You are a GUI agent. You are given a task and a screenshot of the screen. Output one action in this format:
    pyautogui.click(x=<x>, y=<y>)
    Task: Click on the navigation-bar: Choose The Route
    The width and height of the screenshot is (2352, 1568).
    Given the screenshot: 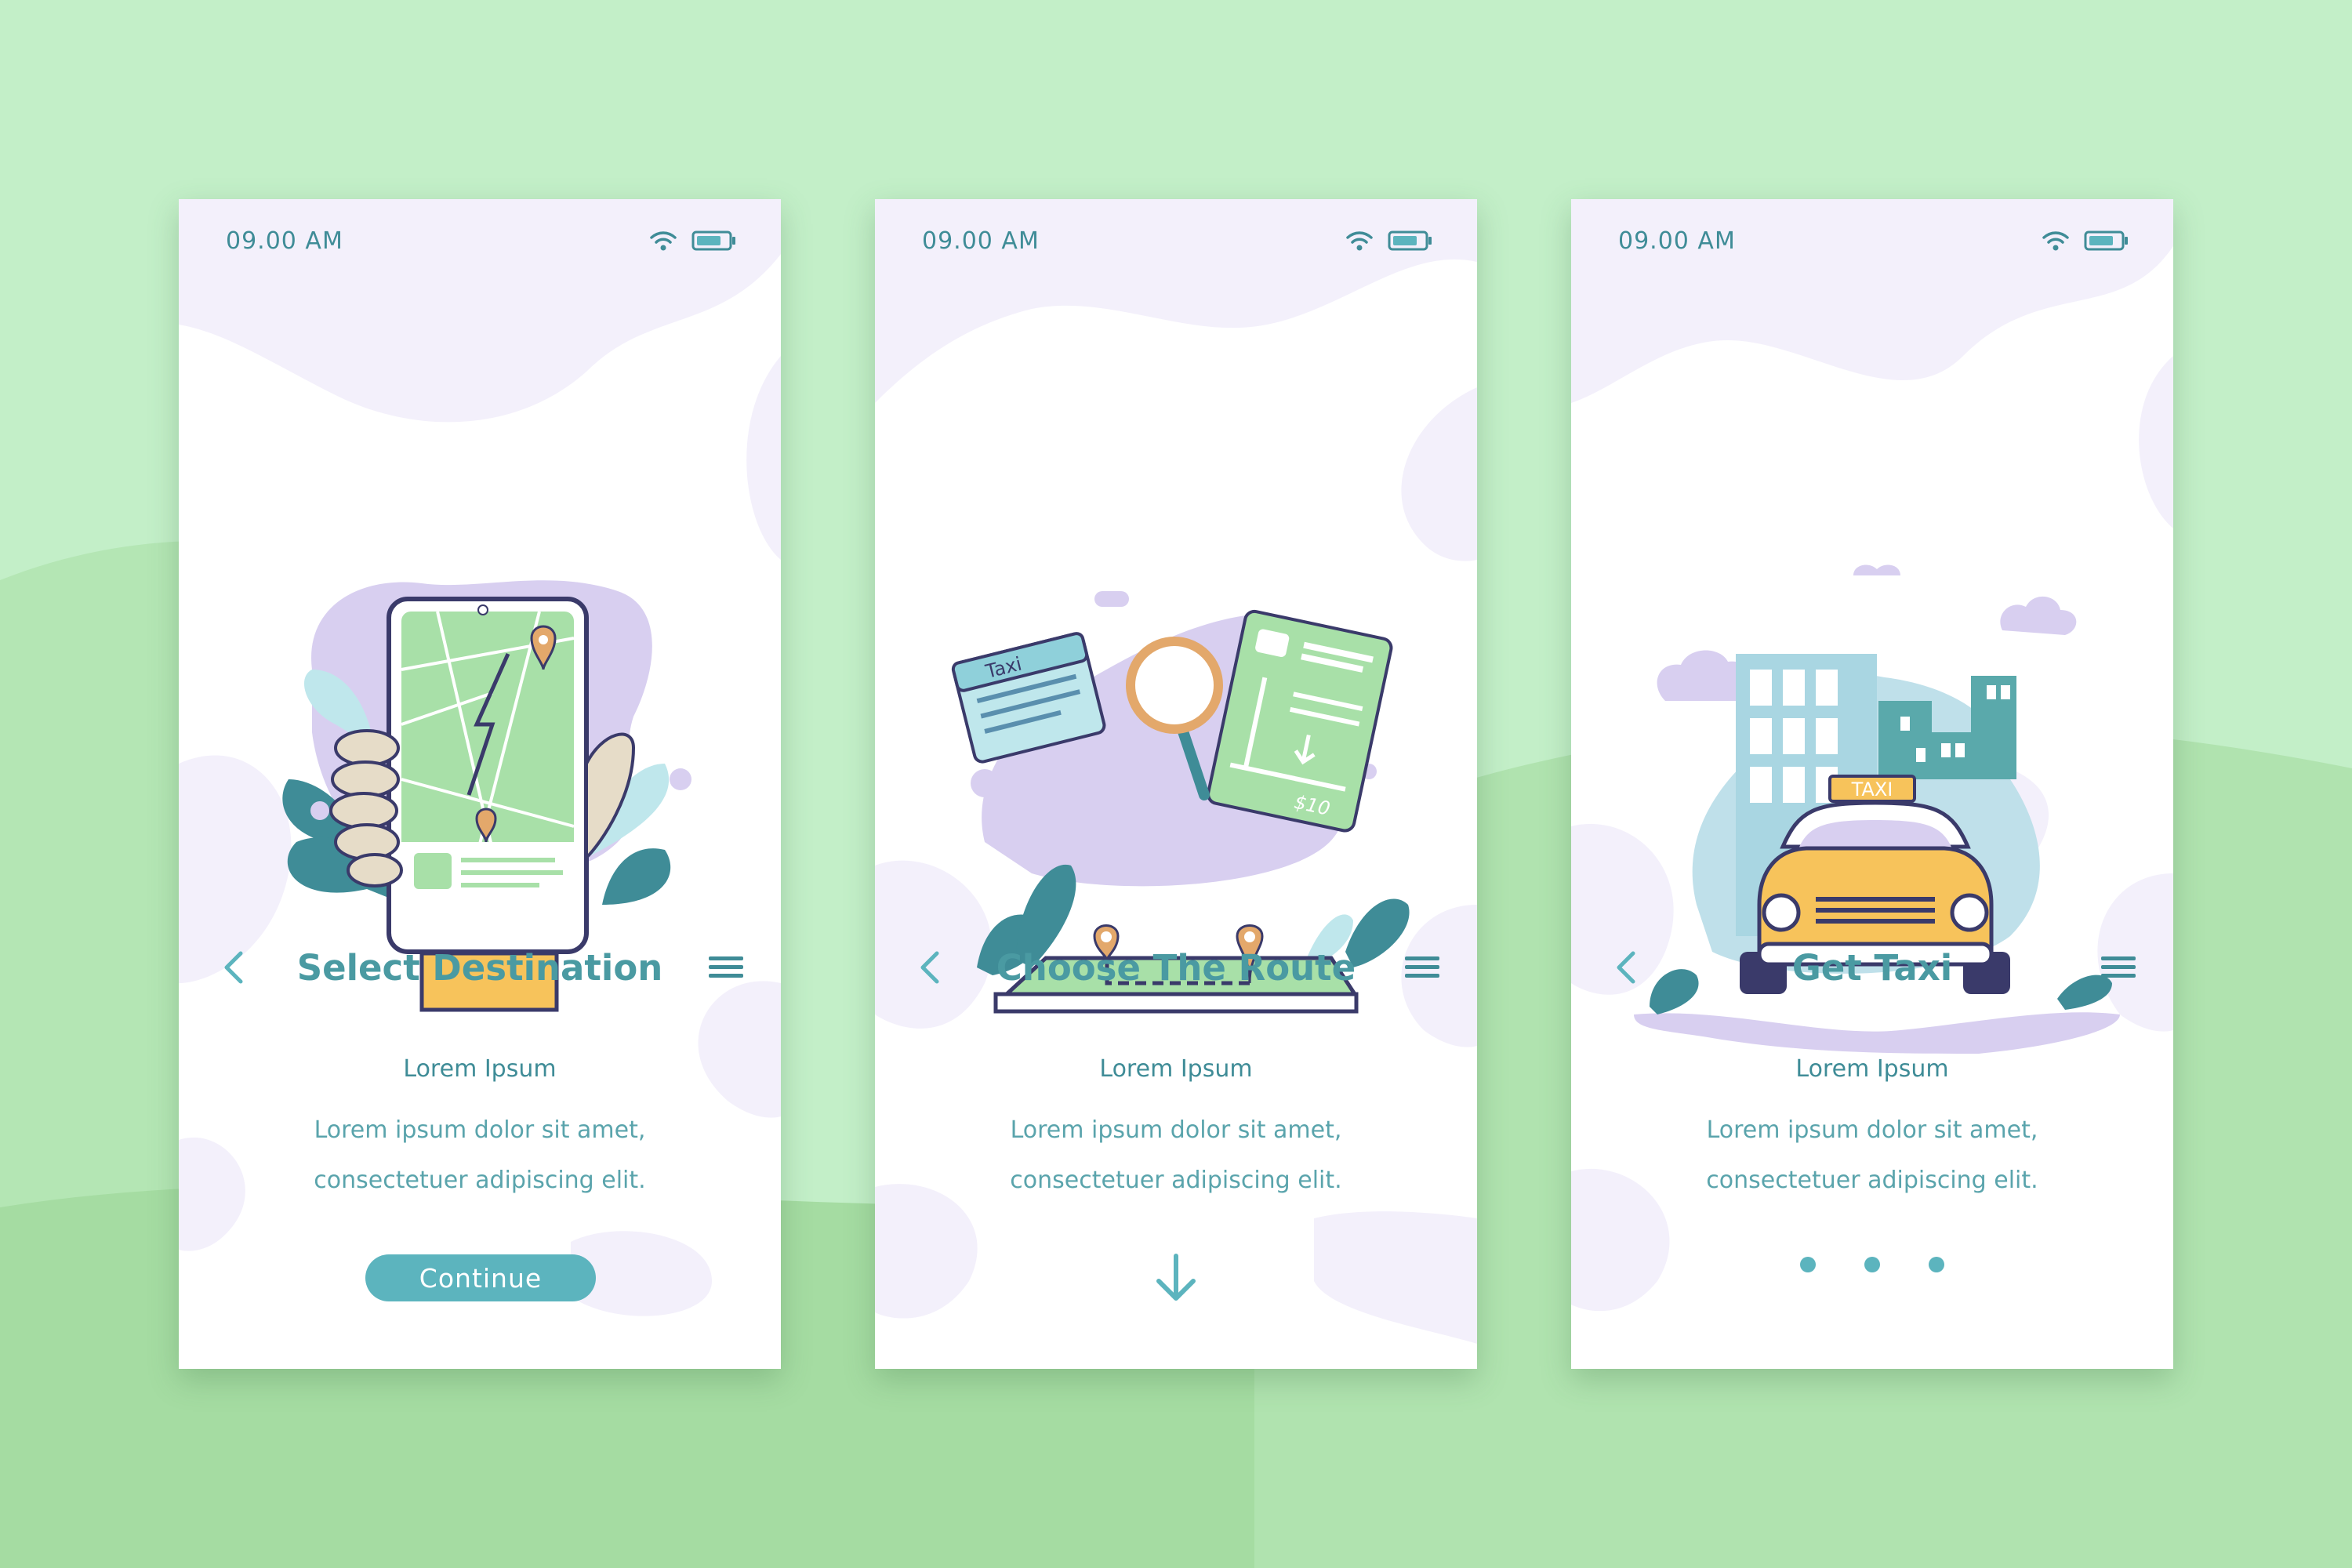 What is the action you would take?
    pyautogui.click(x=1176, y=967)
    